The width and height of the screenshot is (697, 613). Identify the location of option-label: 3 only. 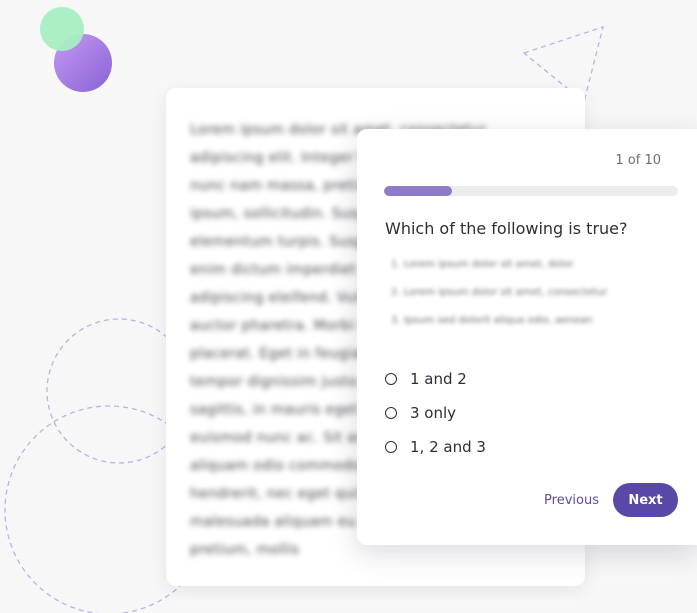
(433, 413).